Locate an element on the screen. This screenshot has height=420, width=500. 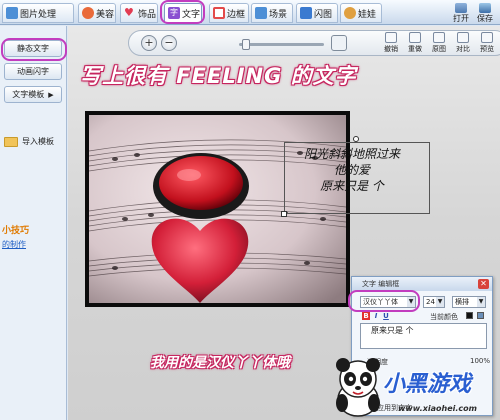
animated-text-button: 动画闪字 is located at coordinates (33, 71).